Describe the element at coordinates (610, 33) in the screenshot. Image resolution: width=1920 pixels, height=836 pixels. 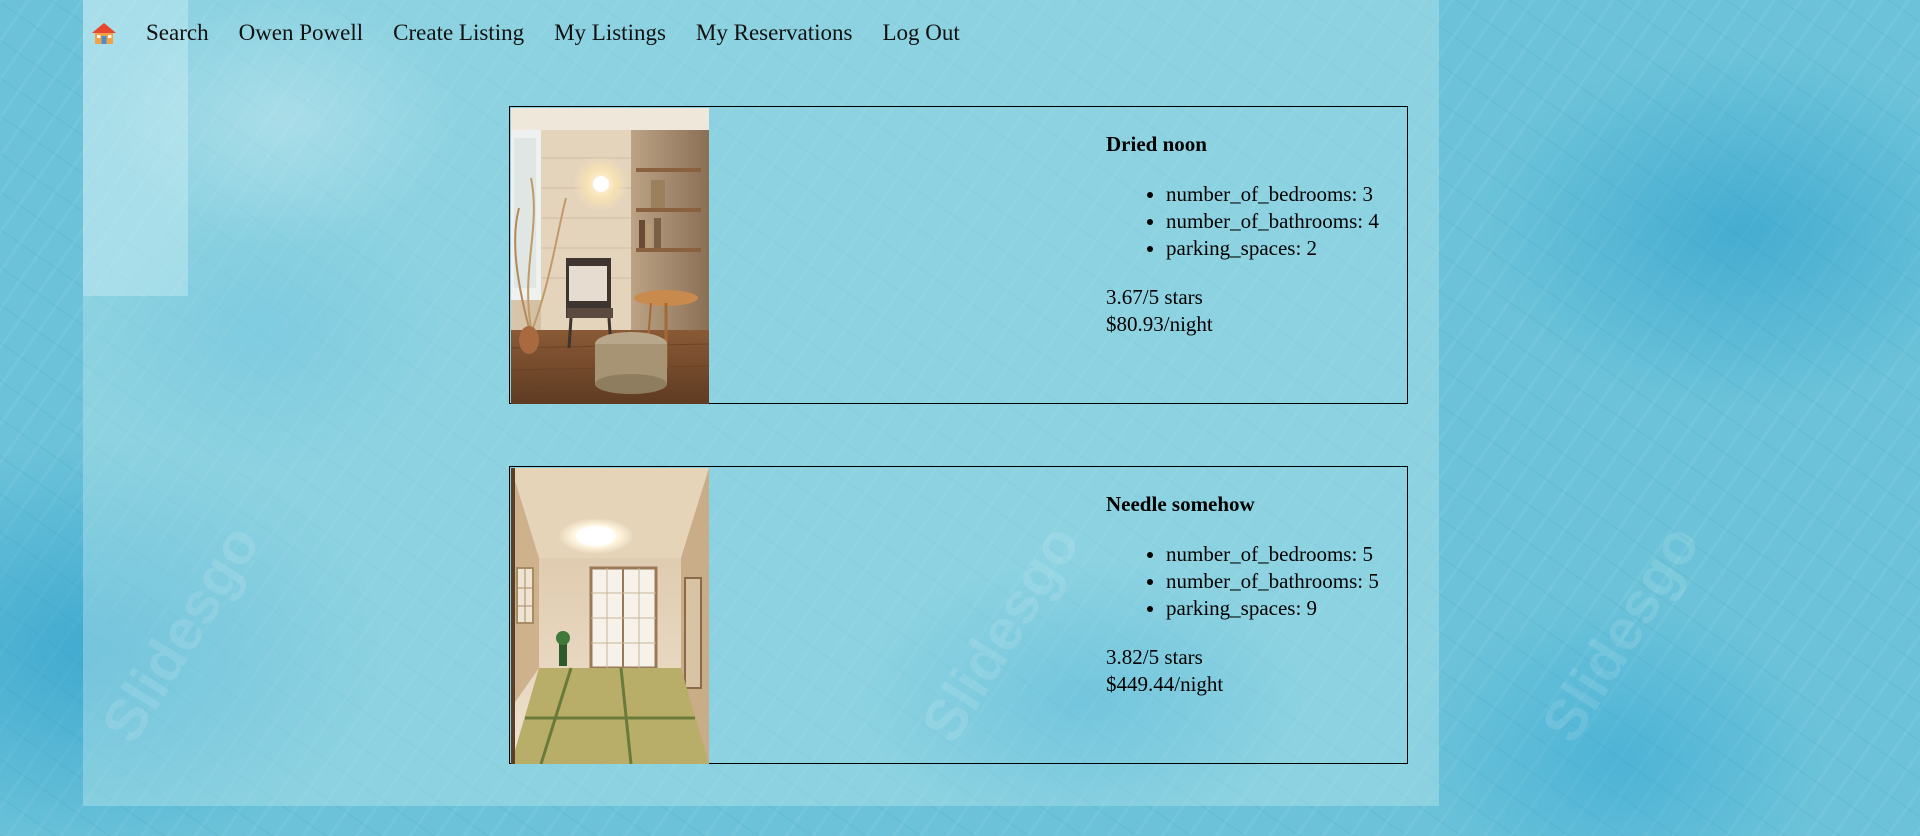
I see `nav-my-listings-link: My Listings` at that location.